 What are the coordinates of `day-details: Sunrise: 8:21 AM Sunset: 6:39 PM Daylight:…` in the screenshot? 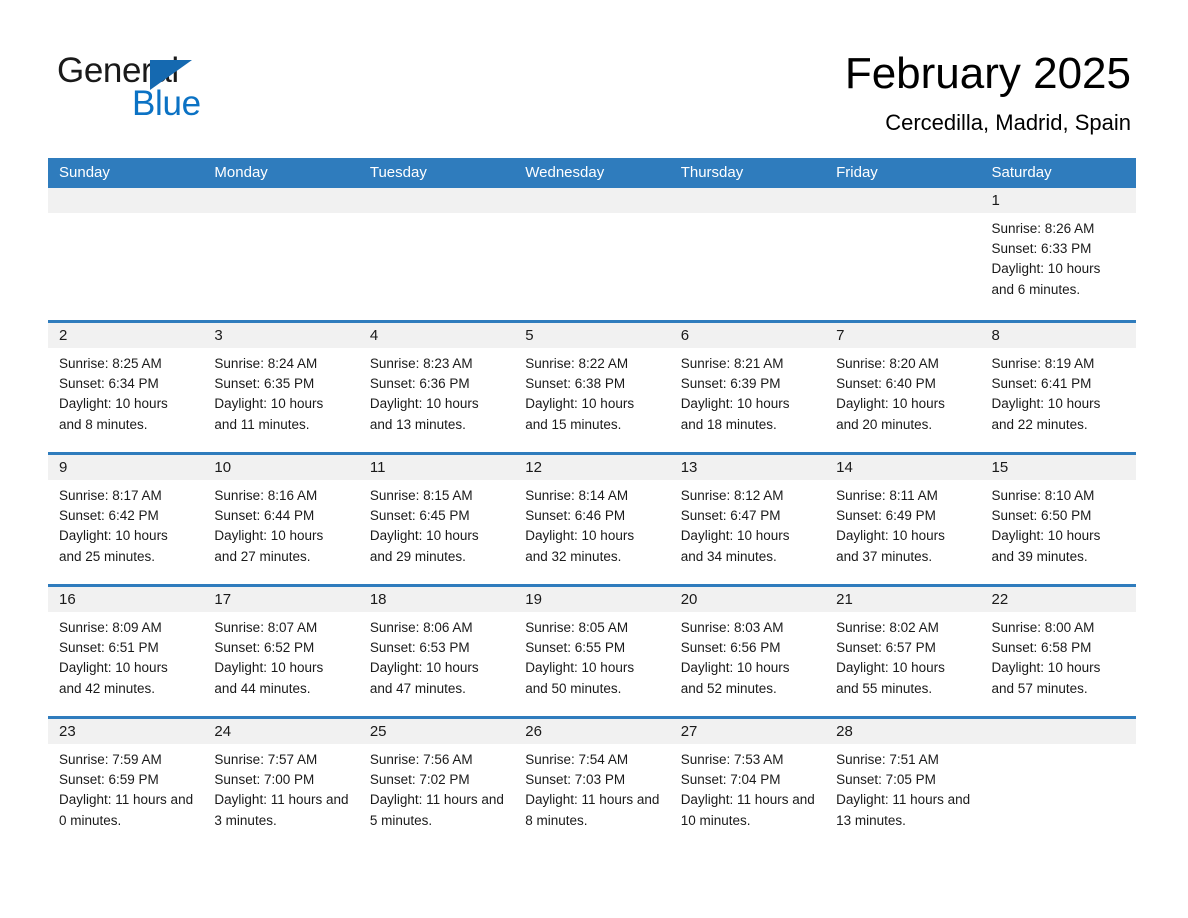 It's located at (747, 391).